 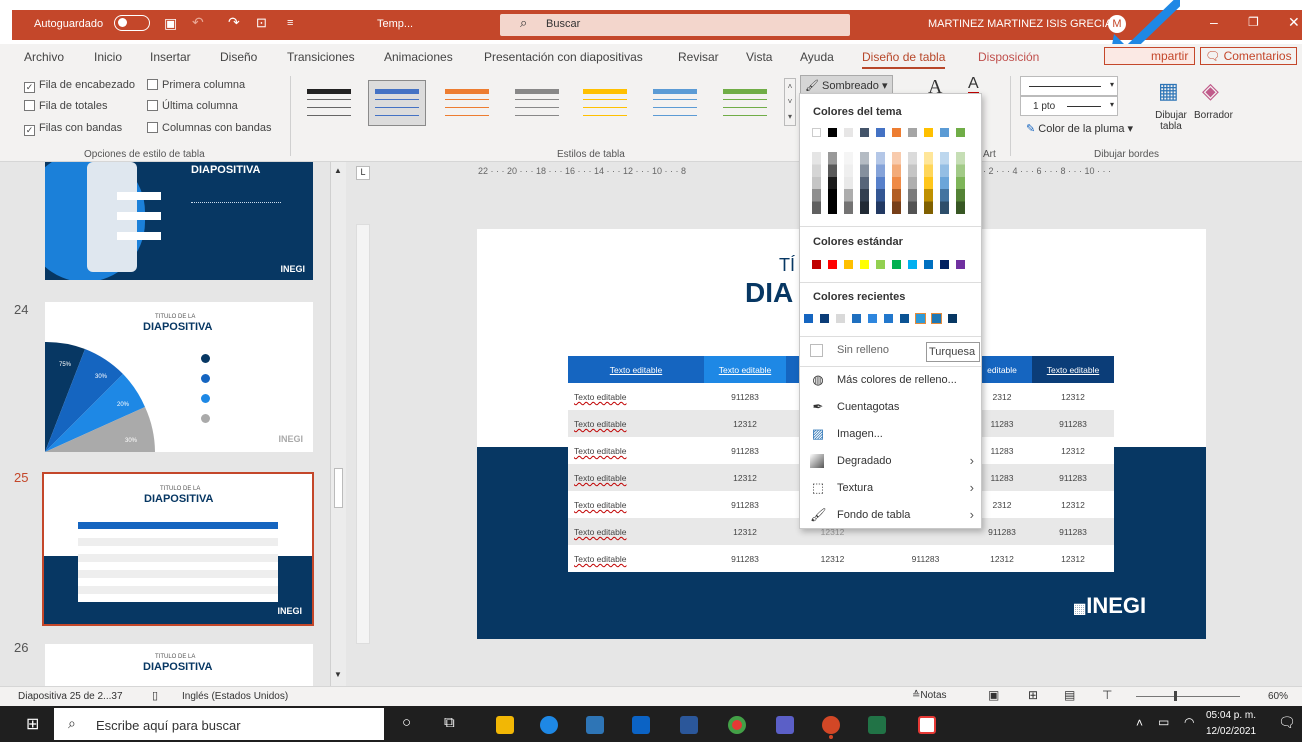 I want to click on maximize-icon: ❐, so click(x=1253, y=22).